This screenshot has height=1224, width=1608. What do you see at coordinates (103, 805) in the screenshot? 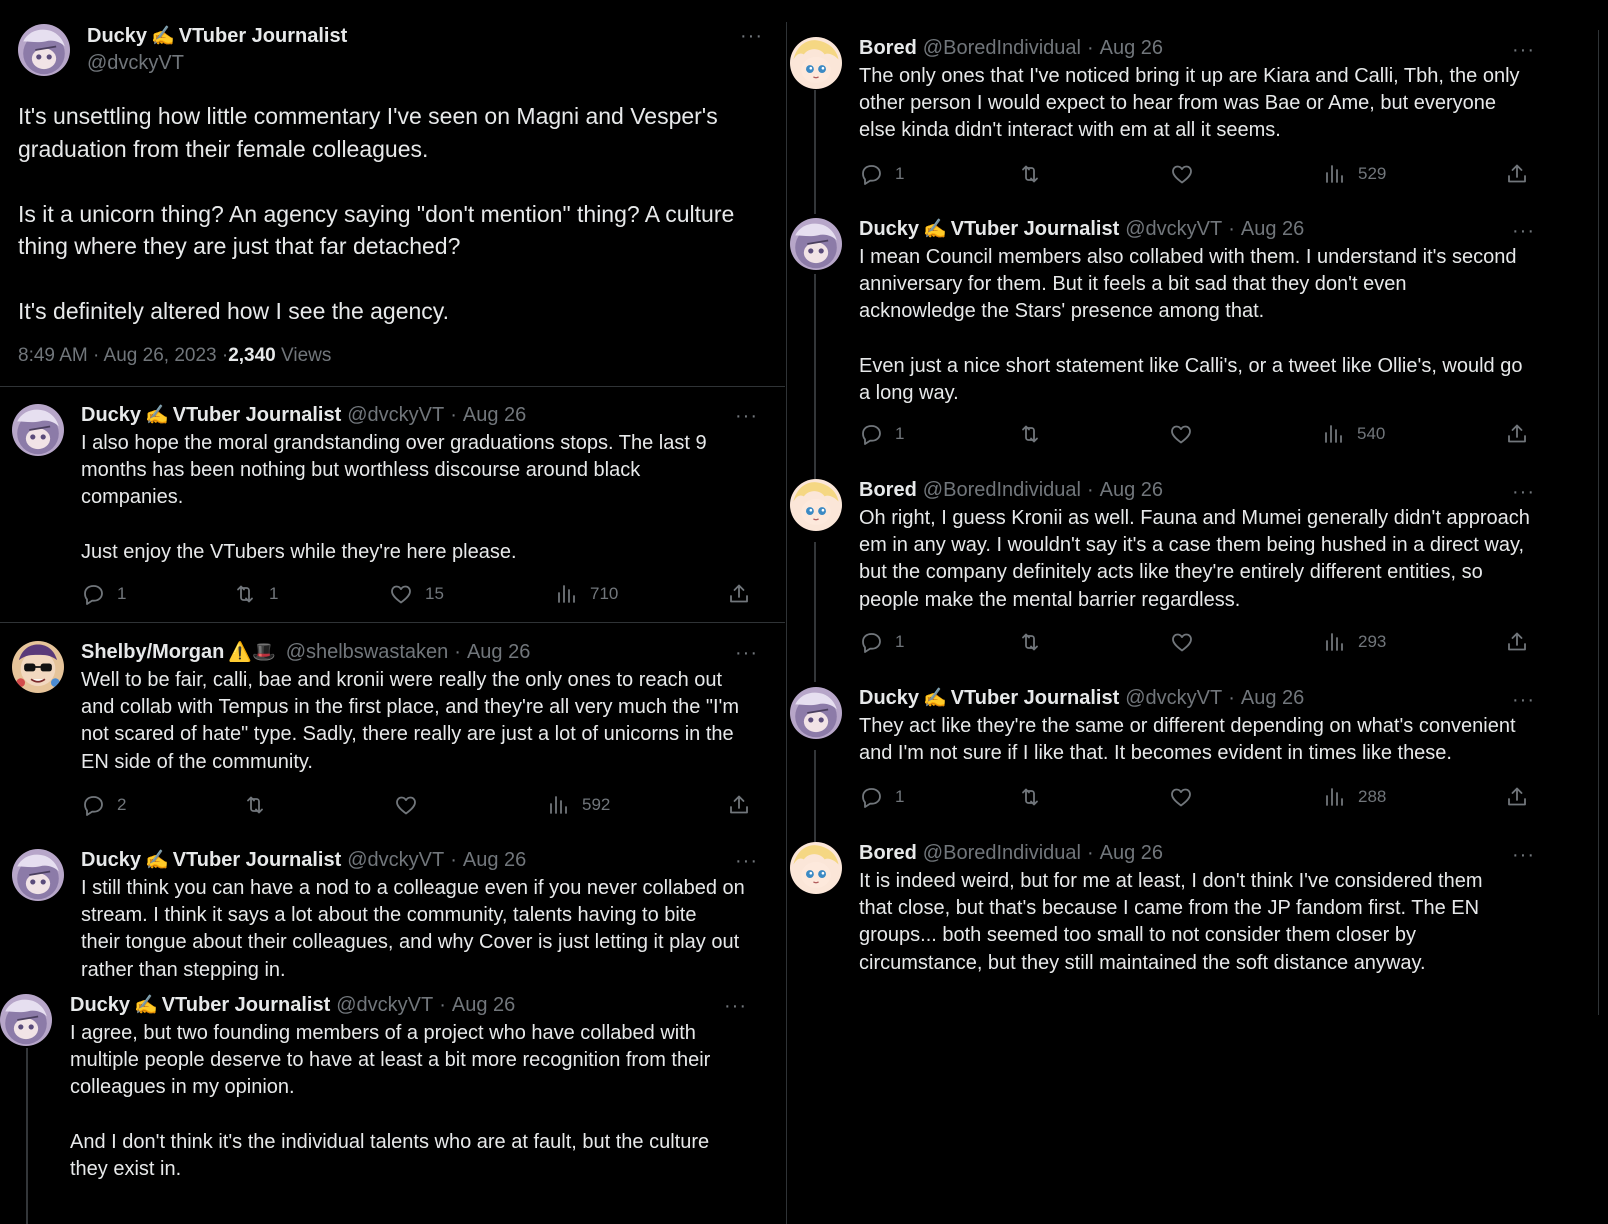
I see `reply-button: 2` at bounding box center [103, 805].